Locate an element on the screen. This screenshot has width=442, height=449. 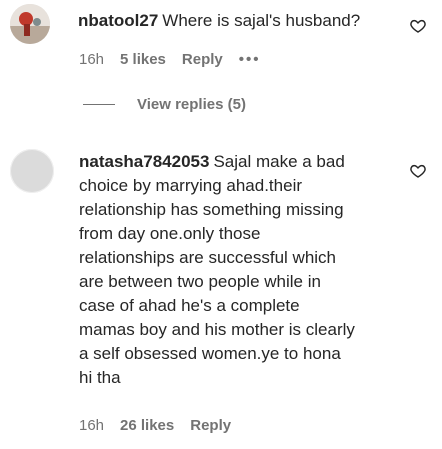
user-avatar-image is located at coordinates (30, 24).